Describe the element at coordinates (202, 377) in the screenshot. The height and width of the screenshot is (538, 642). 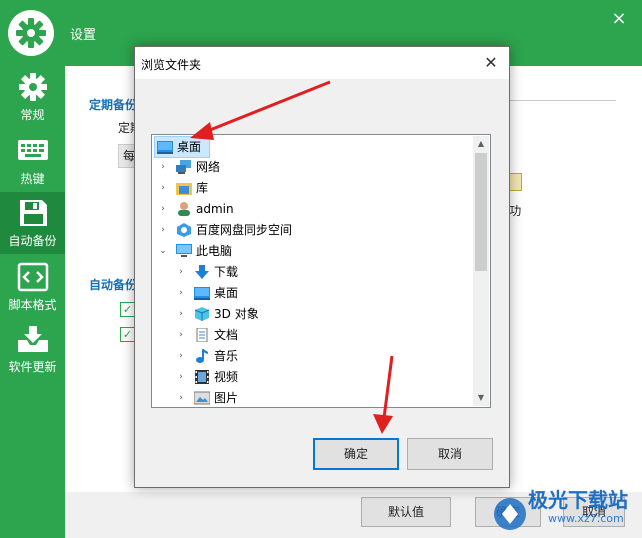
I see `film-icon` at that location.